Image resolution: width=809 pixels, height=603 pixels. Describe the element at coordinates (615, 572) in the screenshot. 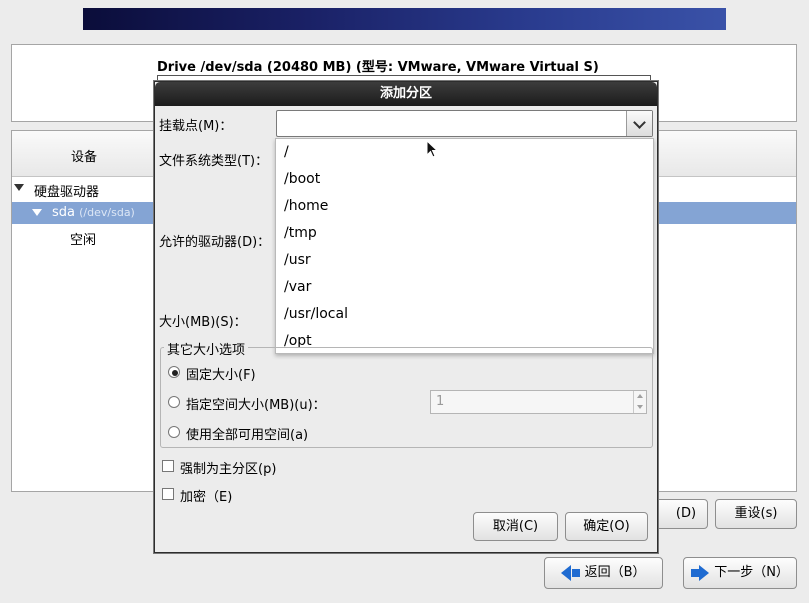

I see `back-button-label: 返回（B）` at that location.